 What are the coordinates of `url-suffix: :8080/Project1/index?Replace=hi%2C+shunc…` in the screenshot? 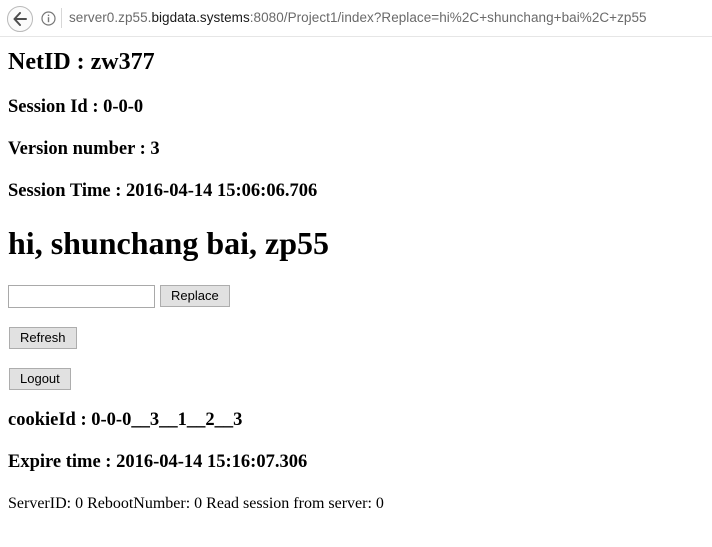 It's located at (448, 17).